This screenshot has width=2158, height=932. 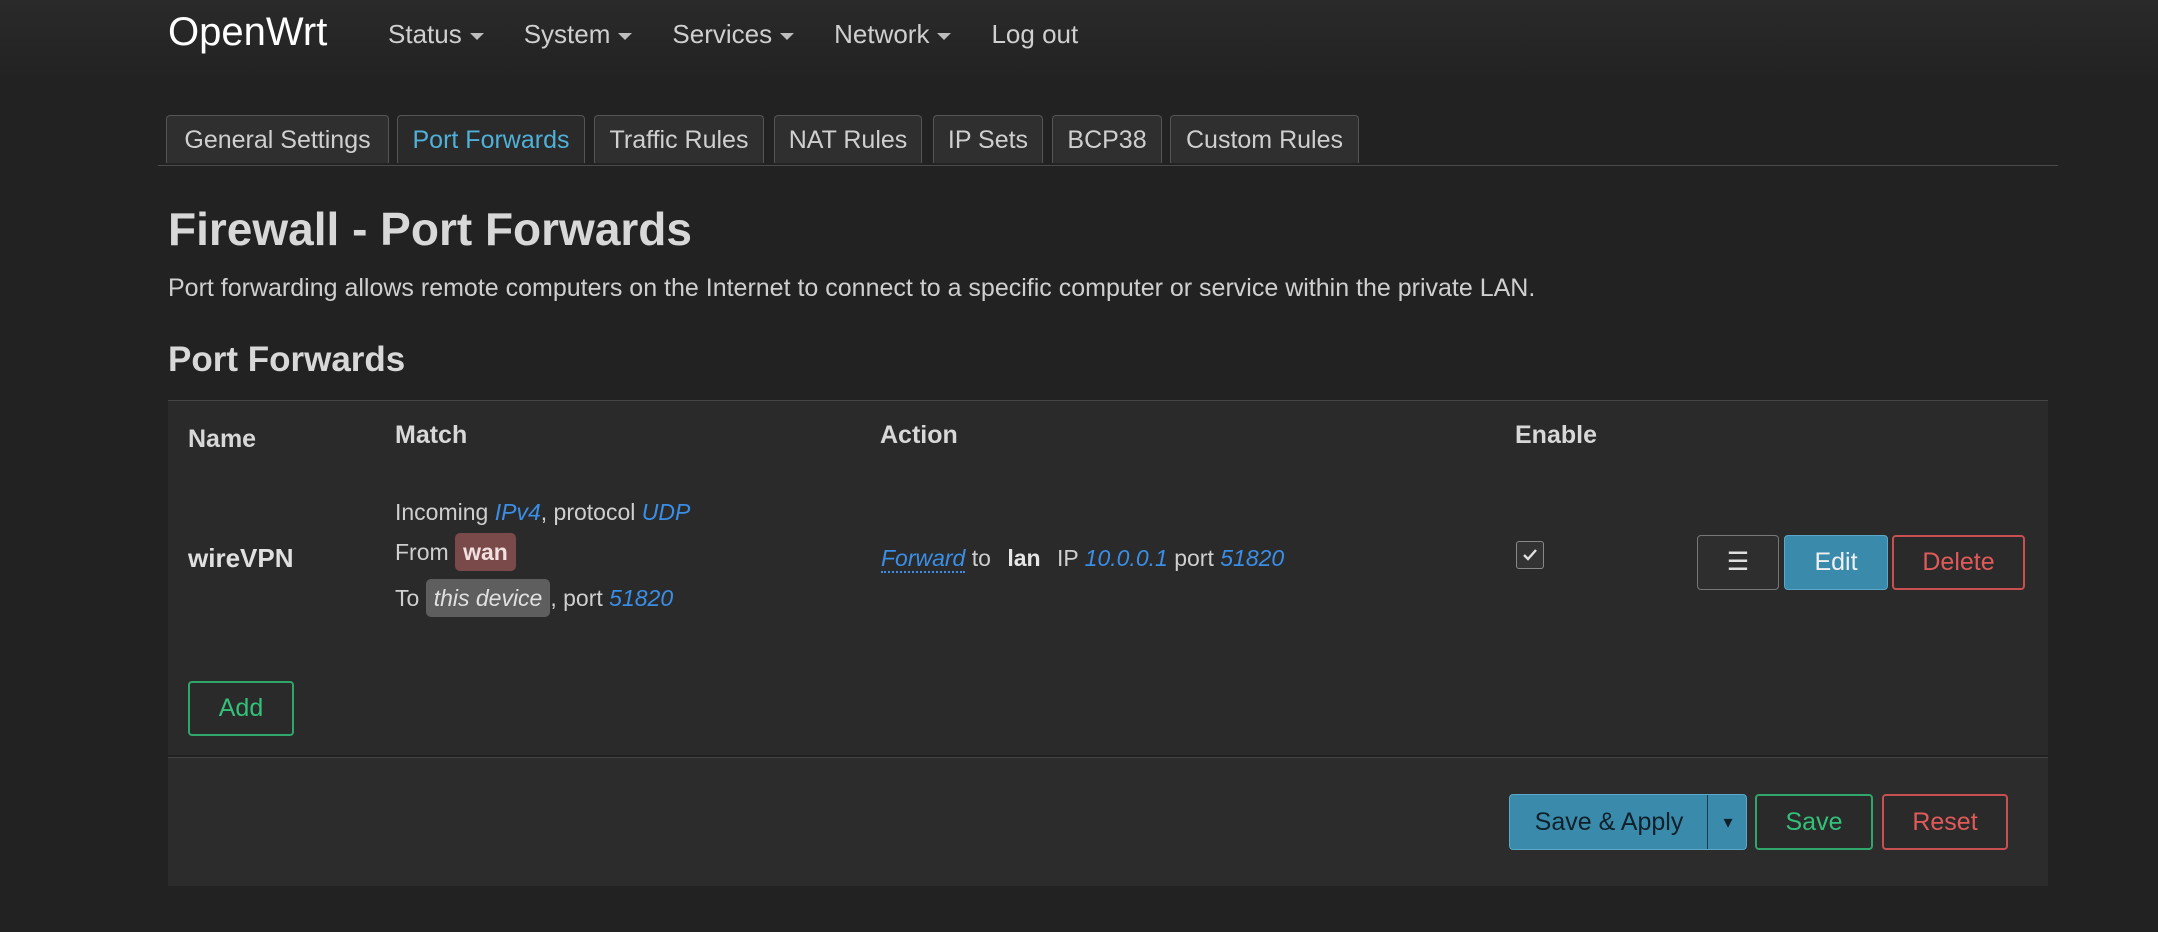 I want to click on tab-port-forwards: Port Forwards, so click(x=491, y=139).